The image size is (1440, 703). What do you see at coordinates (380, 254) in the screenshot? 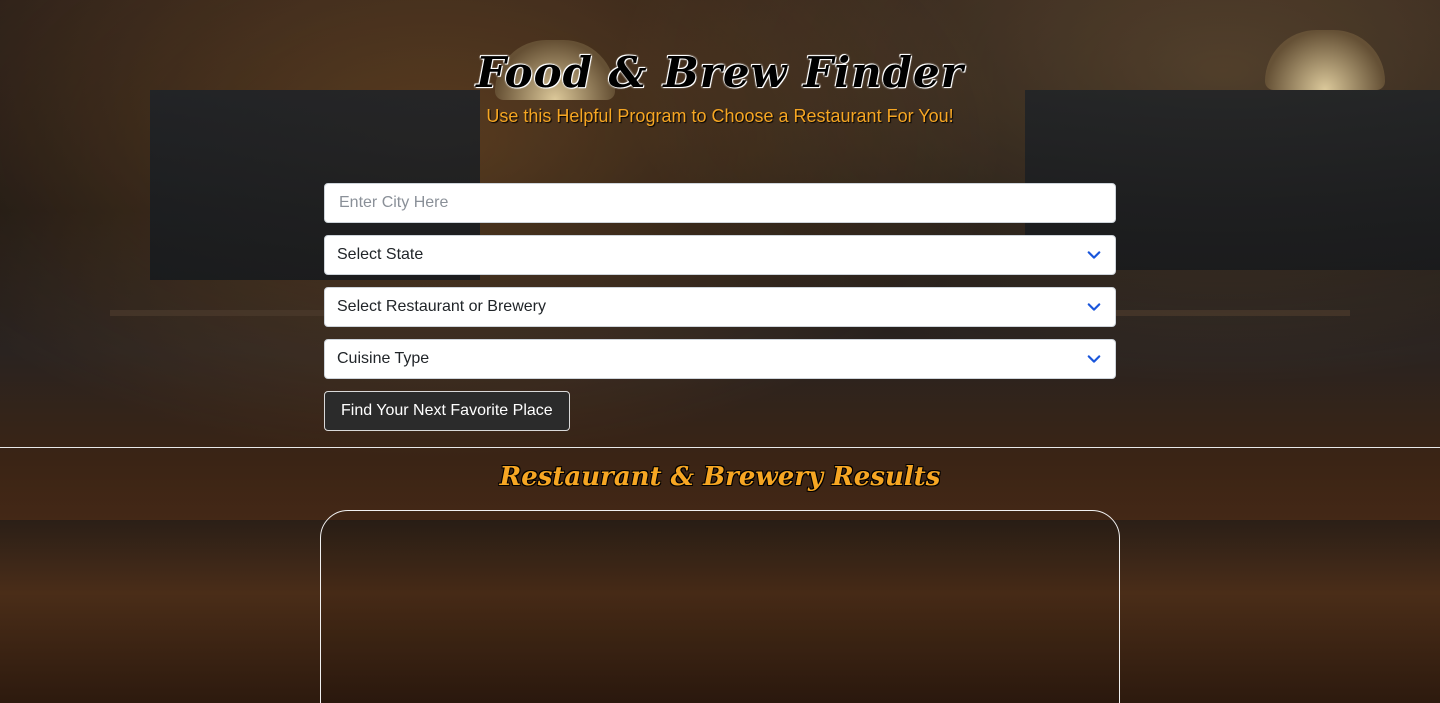
I see `state-select-value: Select State` at bounding box center [380, 254].